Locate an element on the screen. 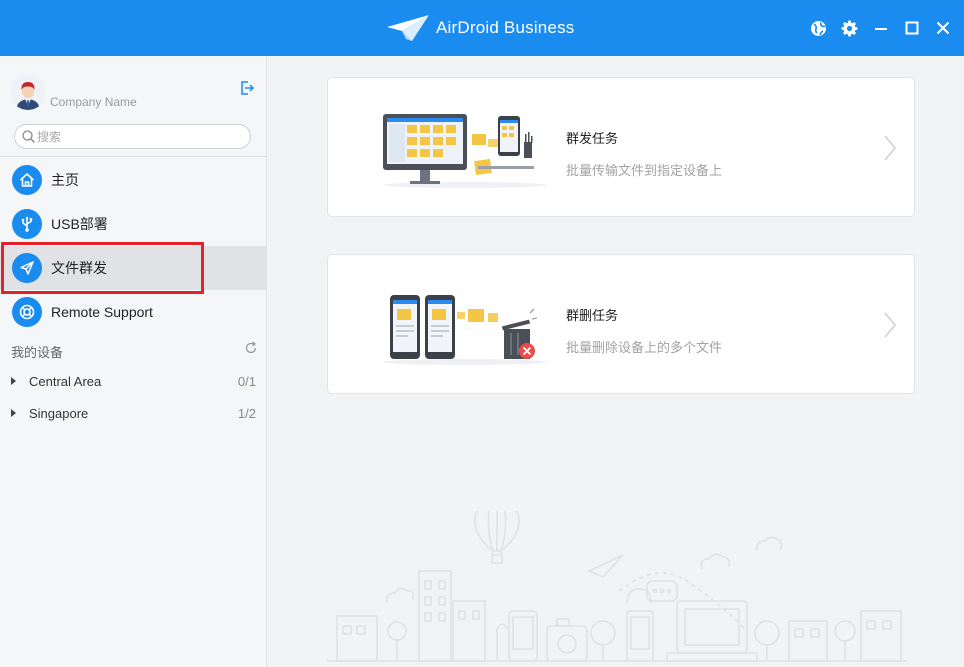 Image resolution: width=964 pixels, height=667 pixels. window-controls is located at coordinates (880, 28).